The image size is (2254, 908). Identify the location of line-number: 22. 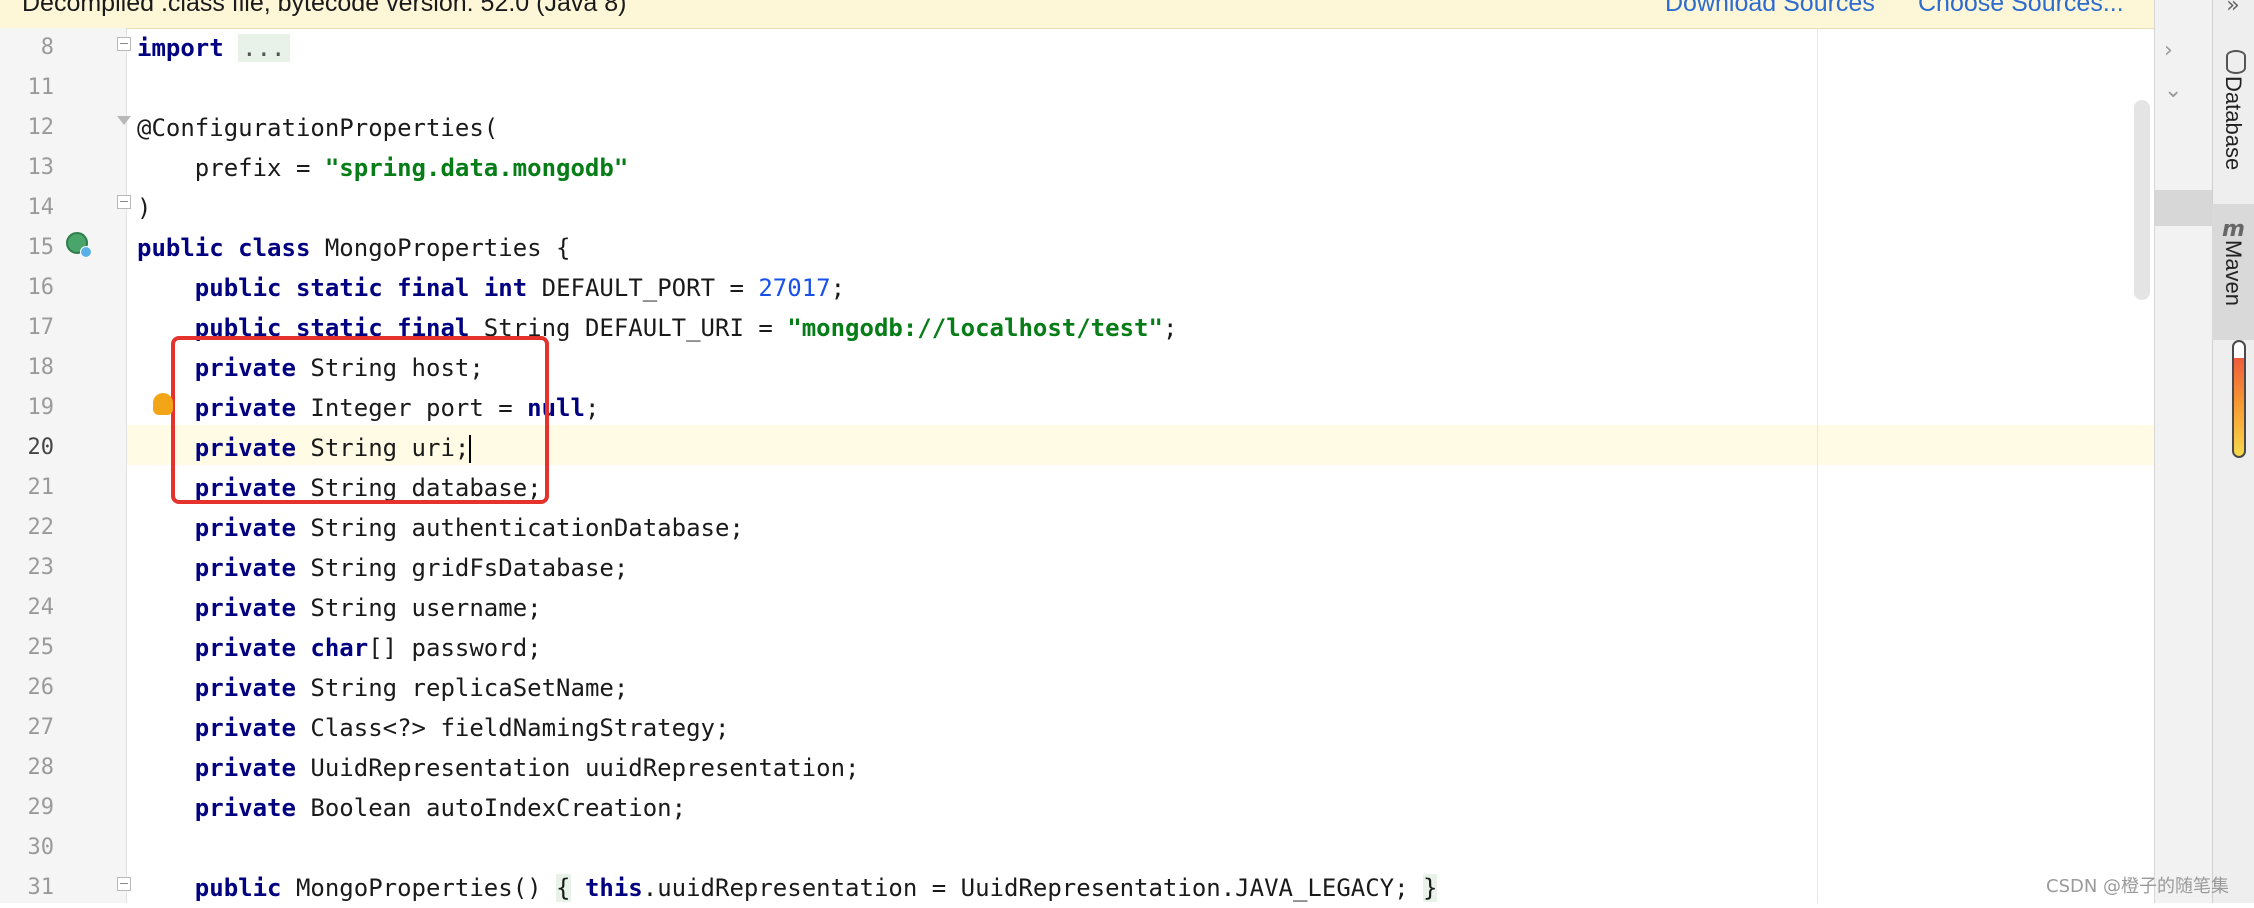
(41, 527).